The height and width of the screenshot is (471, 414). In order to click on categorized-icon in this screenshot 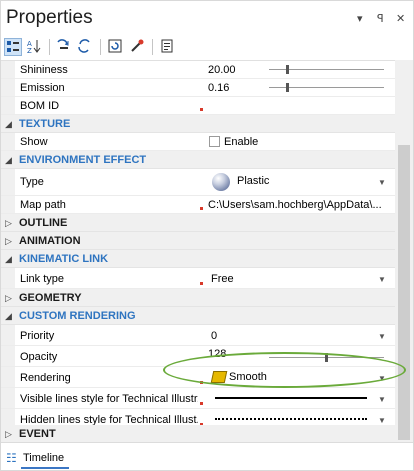, I will do `click(13, 47)`.